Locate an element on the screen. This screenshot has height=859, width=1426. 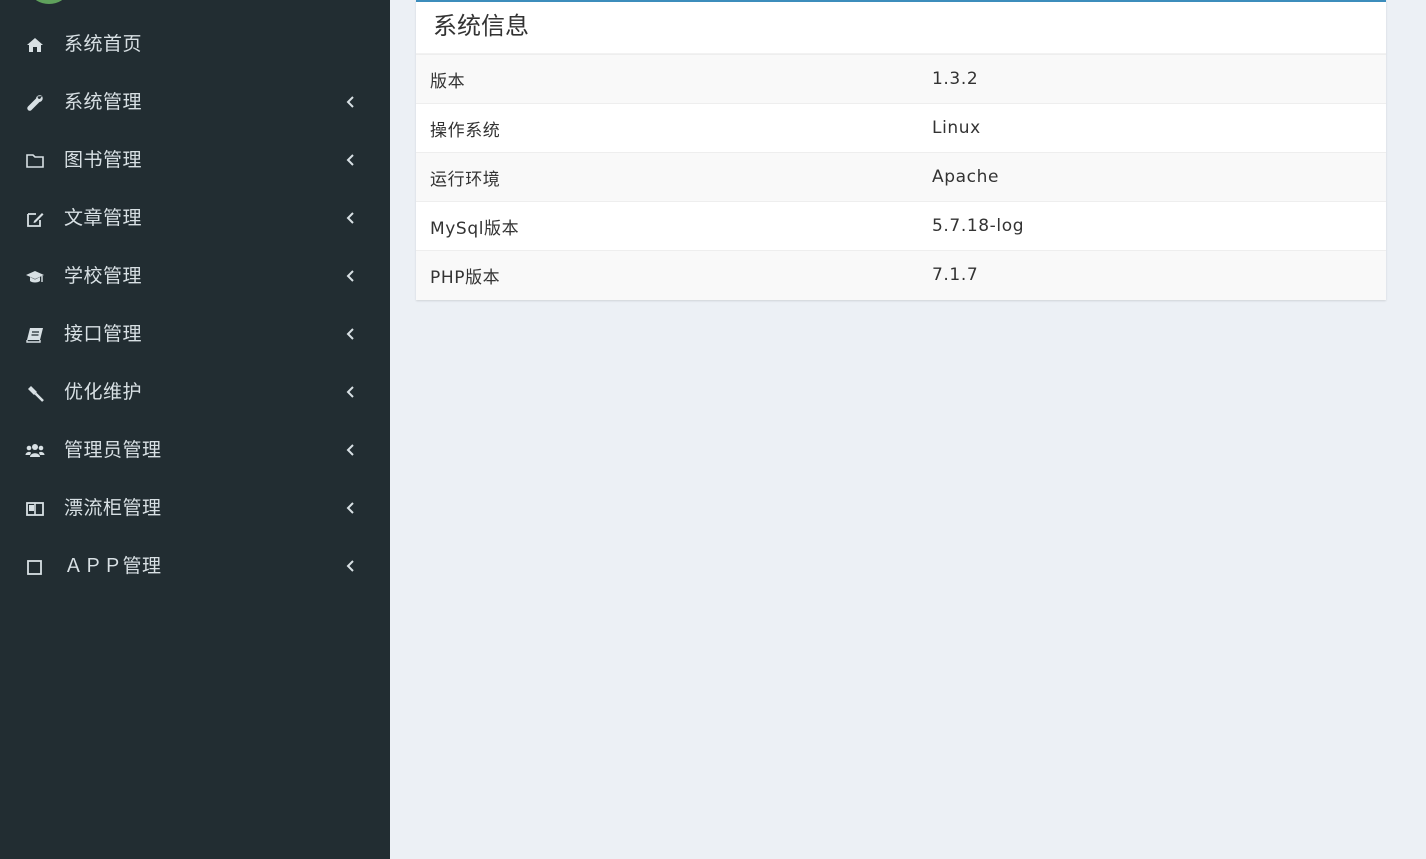
sidebar-item-admins: 管理员管理 is located at coordinates (195, 451).